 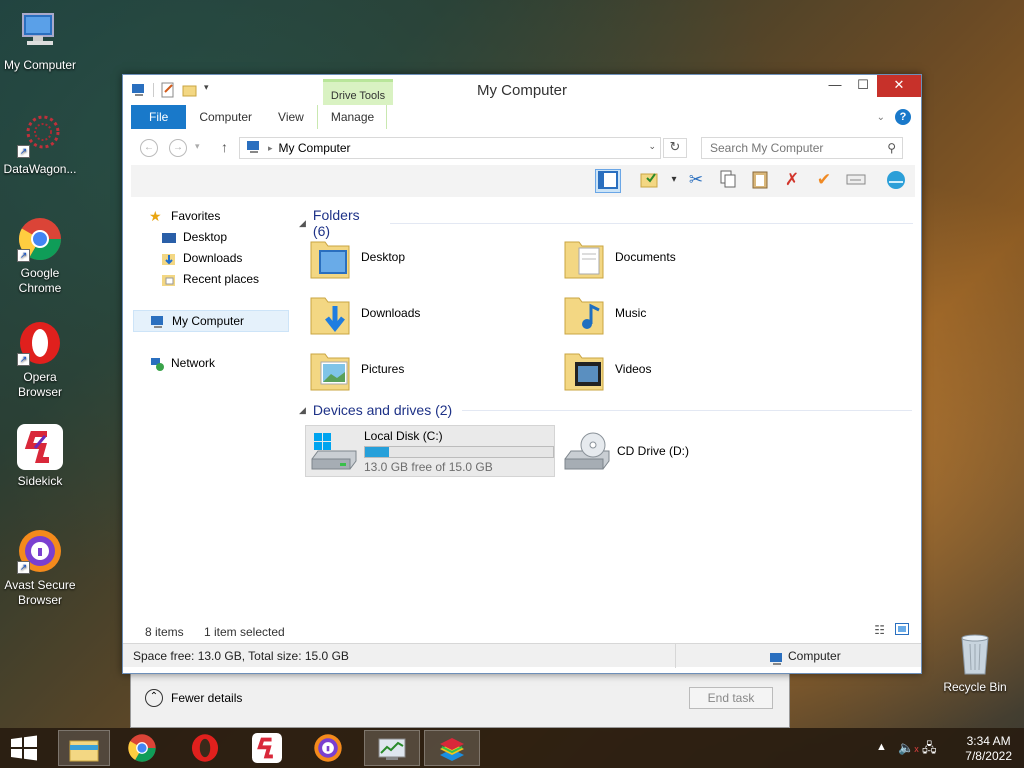 I want to click on tab-view: View, so click(x=291, y=117).